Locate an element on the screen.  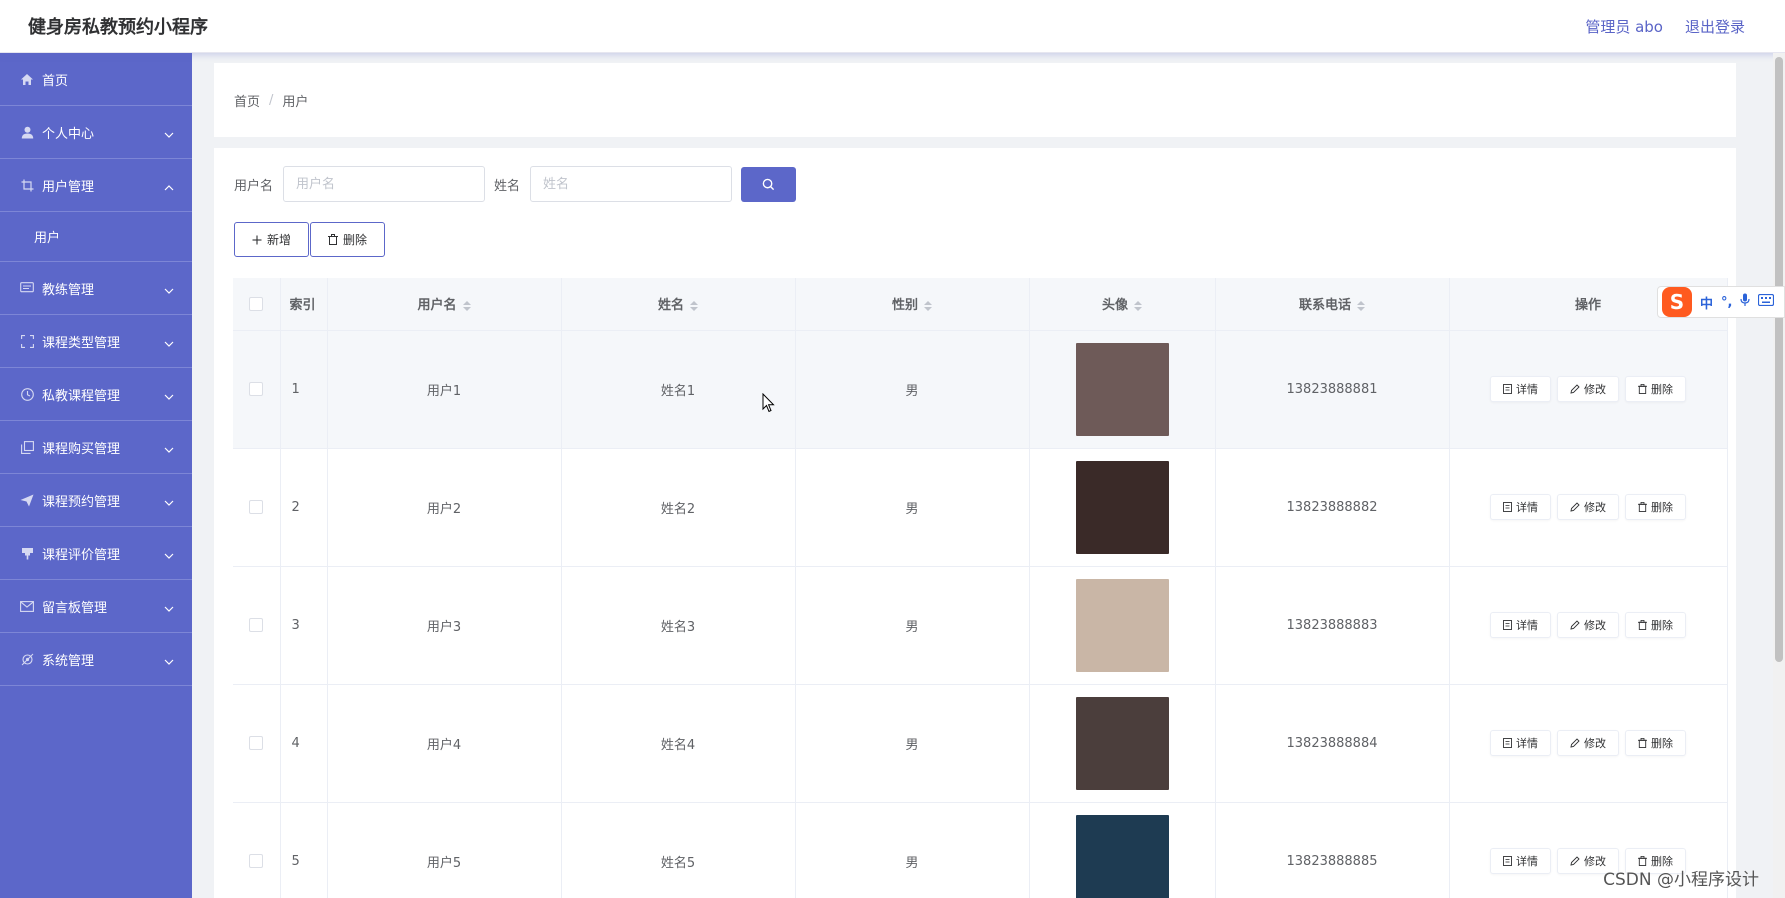
sidebar-item-label: 课程评价管理 is located at coordinates (81, 555).